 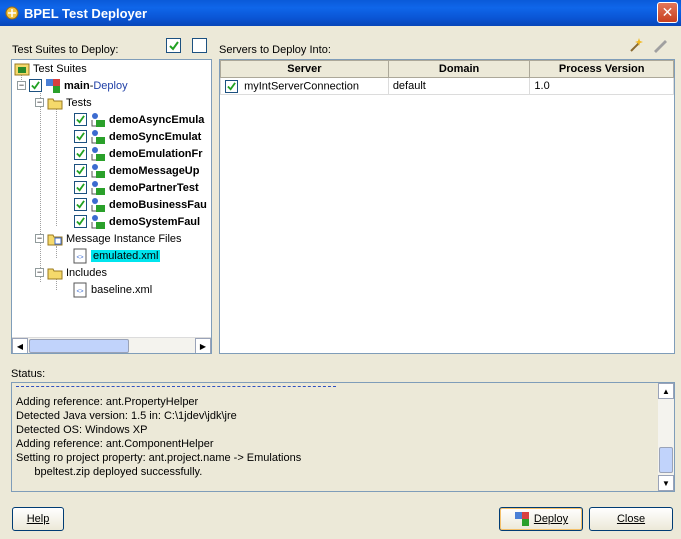 What do you see at coordinates (203, 345) in the screenshot?
I see `scroll-right-icon: ▶` at bounding box center [203, 345].